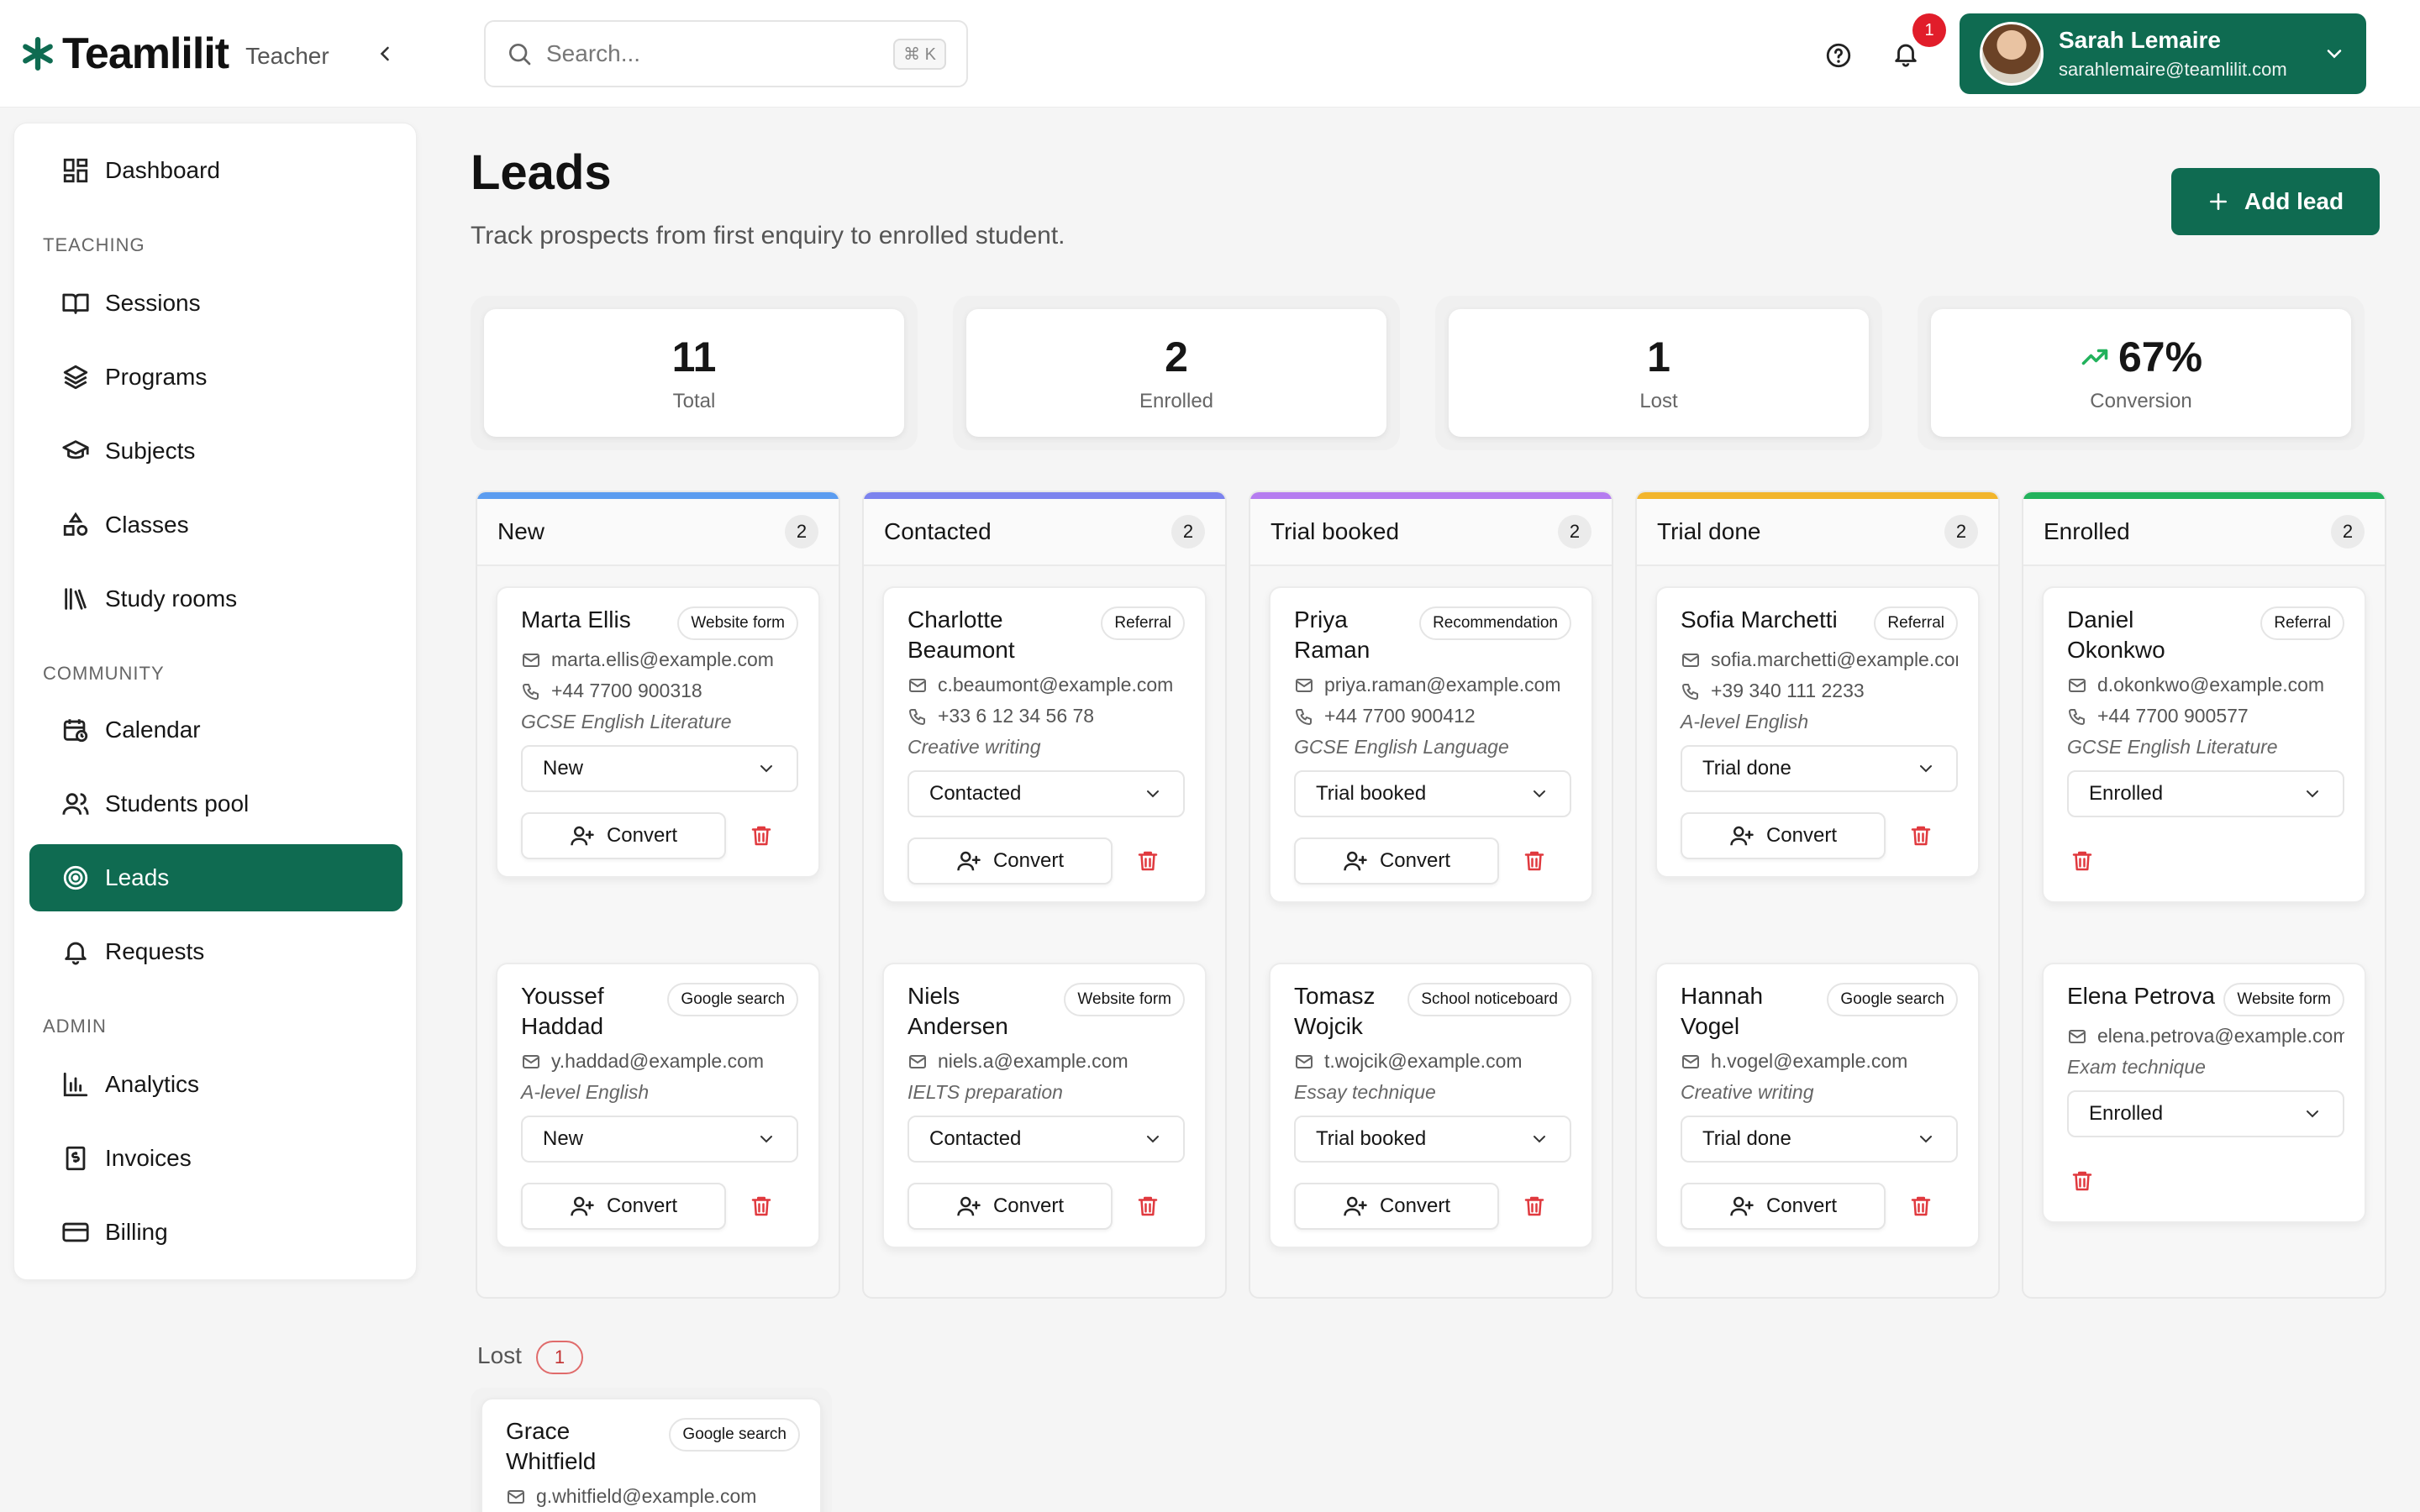 The image size is (2420, 1512). What do you see at coordinates (2141, 401) in the screenshot?
I see `stat-label: Conversion` at bounding box center [2141, 401].